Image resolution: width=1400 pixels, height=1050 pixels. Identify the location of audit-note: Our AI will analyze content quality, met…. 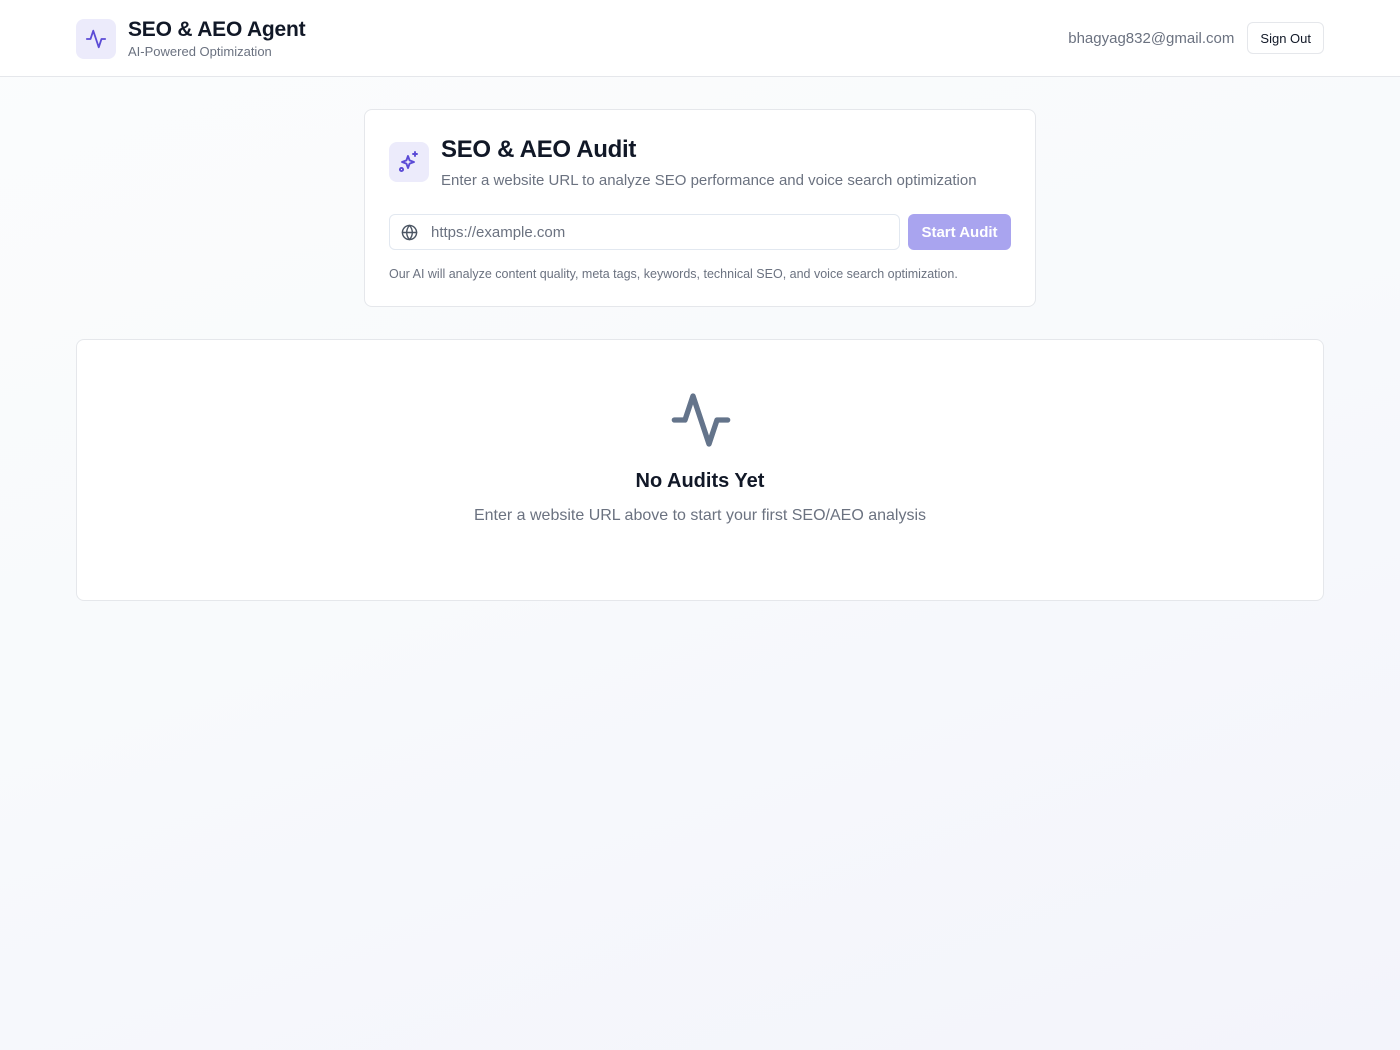
(673, 274).